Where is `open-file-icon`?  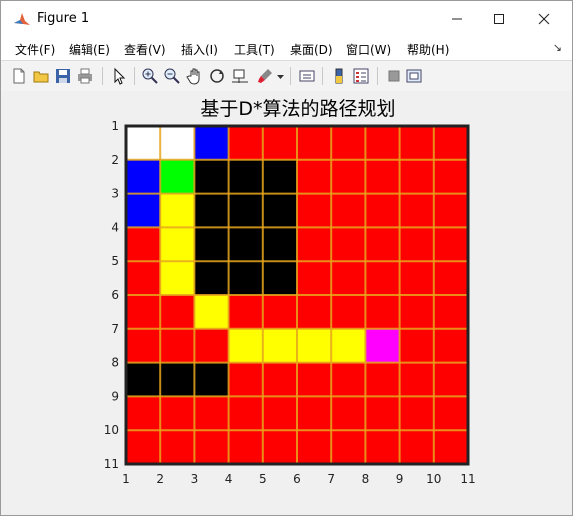
open-file-icon is located at coordinates (41, 76).